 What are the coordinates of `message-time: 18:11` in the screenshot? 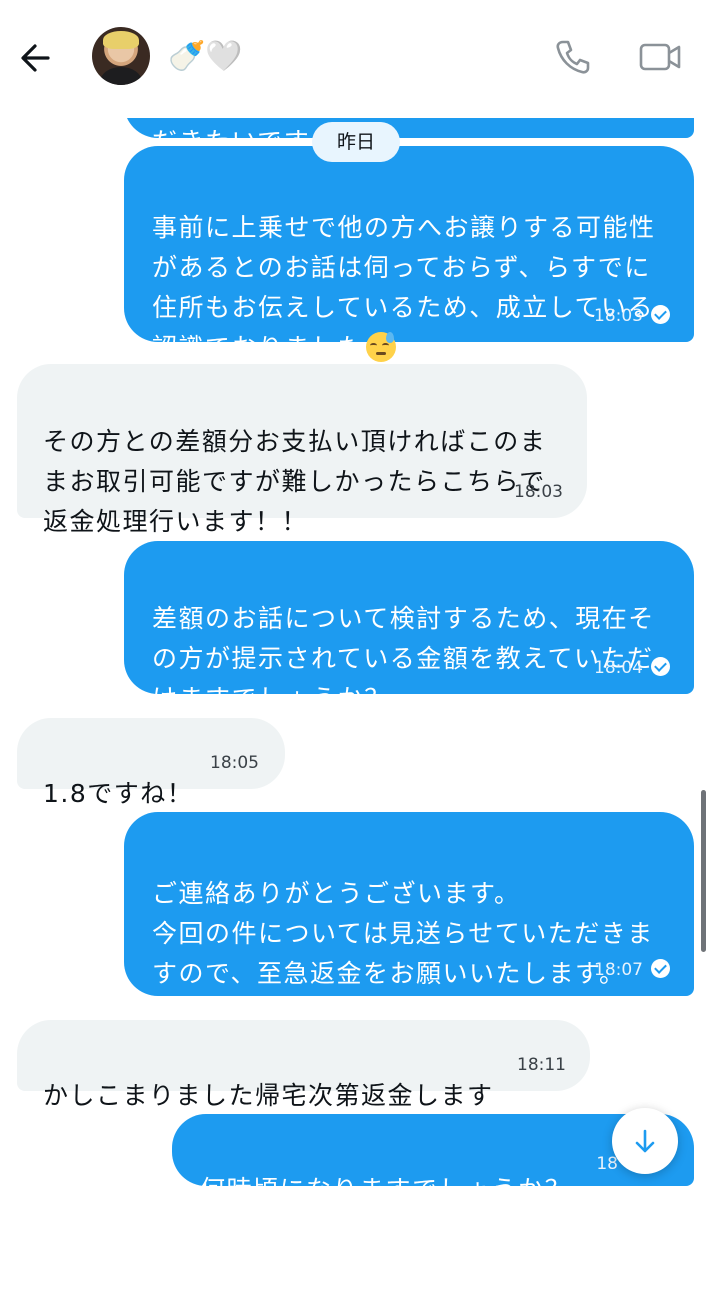 It's located at (541, 1065).